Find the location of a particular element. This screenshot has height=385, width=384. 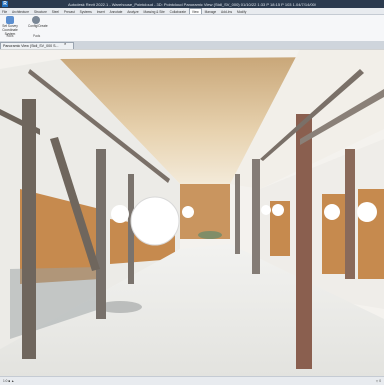

set-survey-coordinate-button: Set Survey Coordinate System is located at coordinates (10, 26).